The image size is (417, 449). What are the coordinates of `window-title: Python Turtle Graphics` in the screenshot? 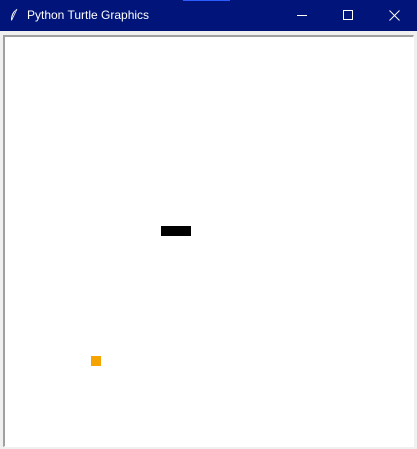 It's located at (88, 15).